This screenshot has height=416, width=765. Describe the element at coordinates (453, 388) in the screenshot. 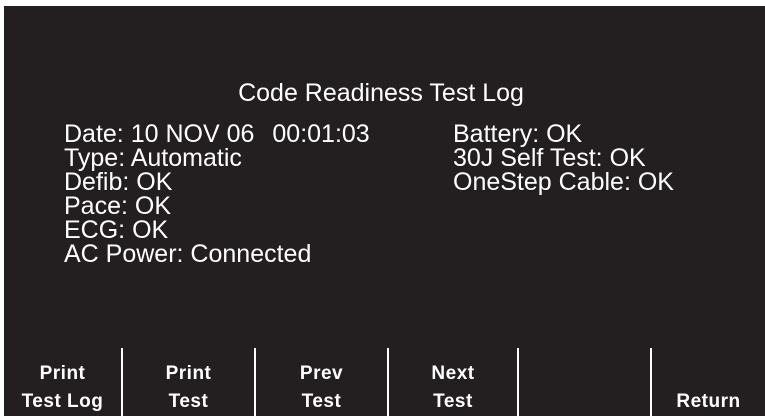

I see `next-test-button: Next Test` at that location.